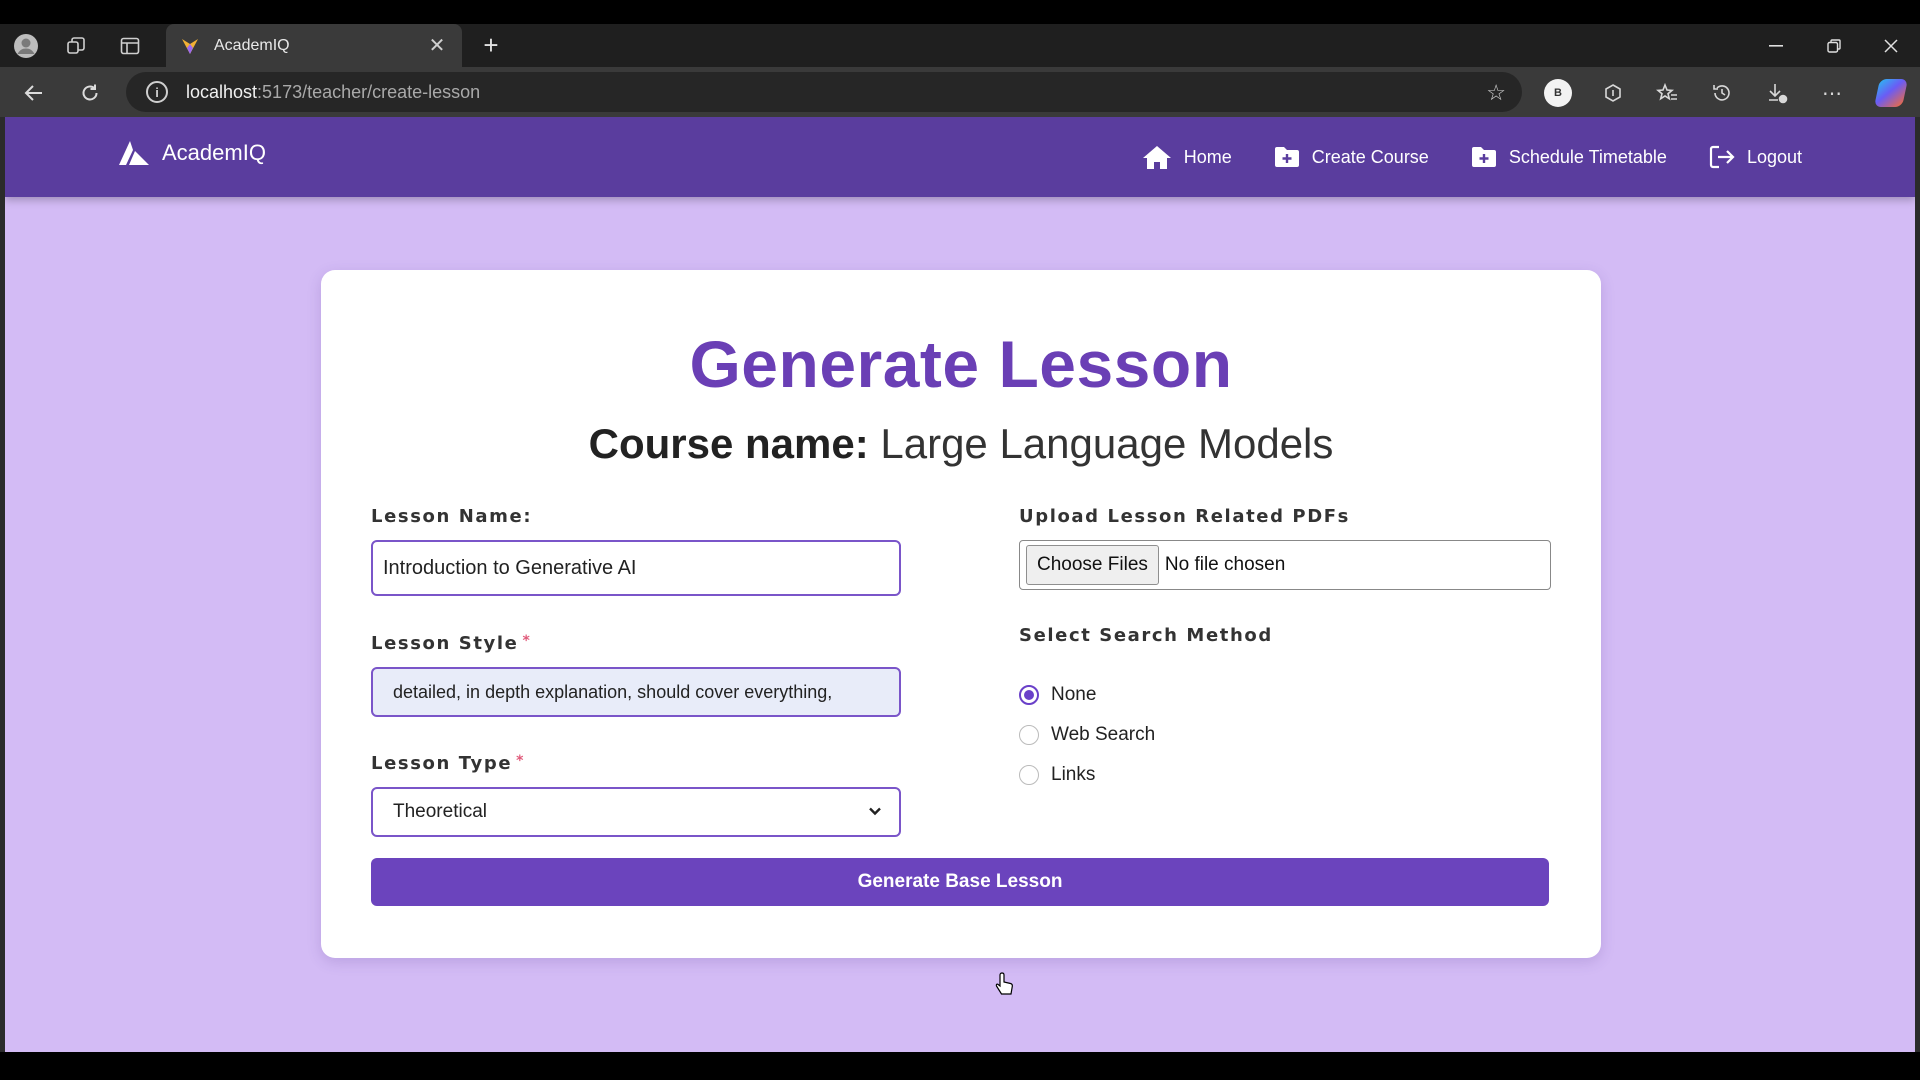 Image resolution: width=1920 pixels, height=1080 pixels. What do you see at coordinates (1225, 564) in the screenshot?
I see `file-status: No file chosen` at bounding box center [1225, 564].